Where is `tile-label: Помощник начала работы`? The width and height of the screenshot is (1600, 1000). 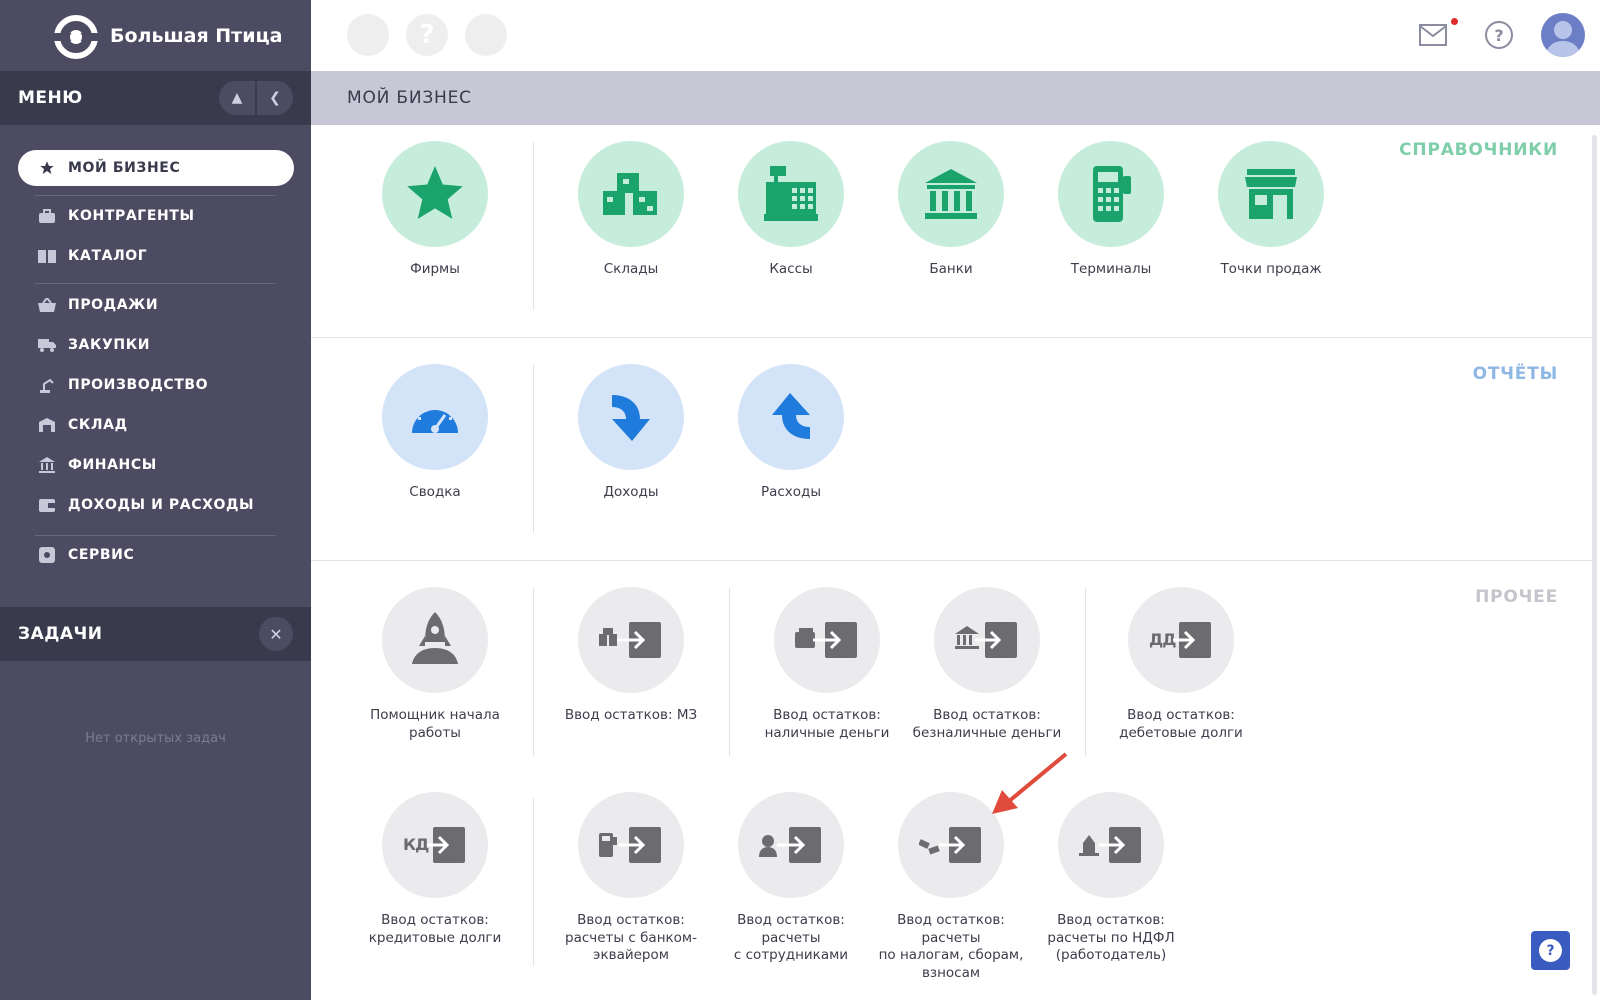 tile-label: Помощник начала работы is located at coordinates (435, 724).